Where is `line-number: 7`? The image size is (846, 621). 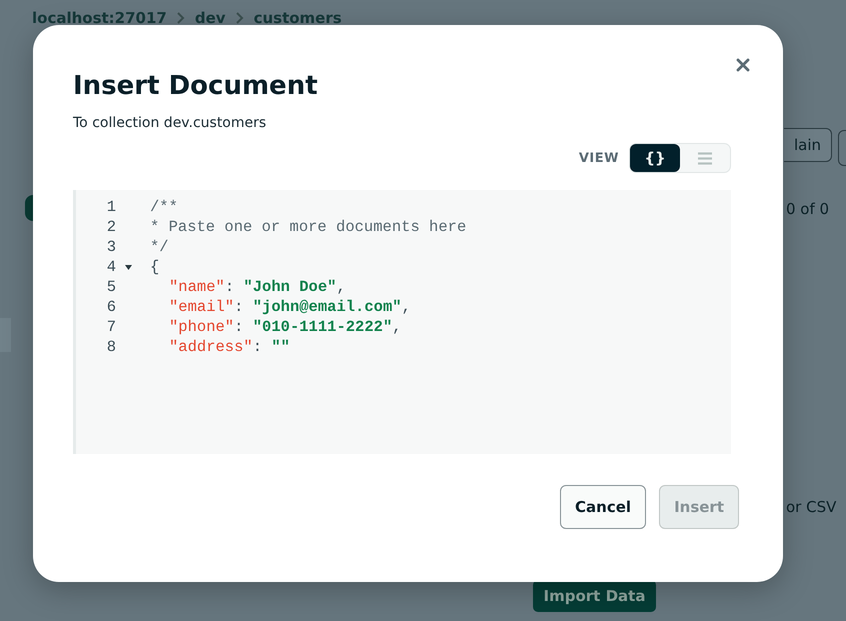
line-number: 7 is located at coordinates (111, 327).